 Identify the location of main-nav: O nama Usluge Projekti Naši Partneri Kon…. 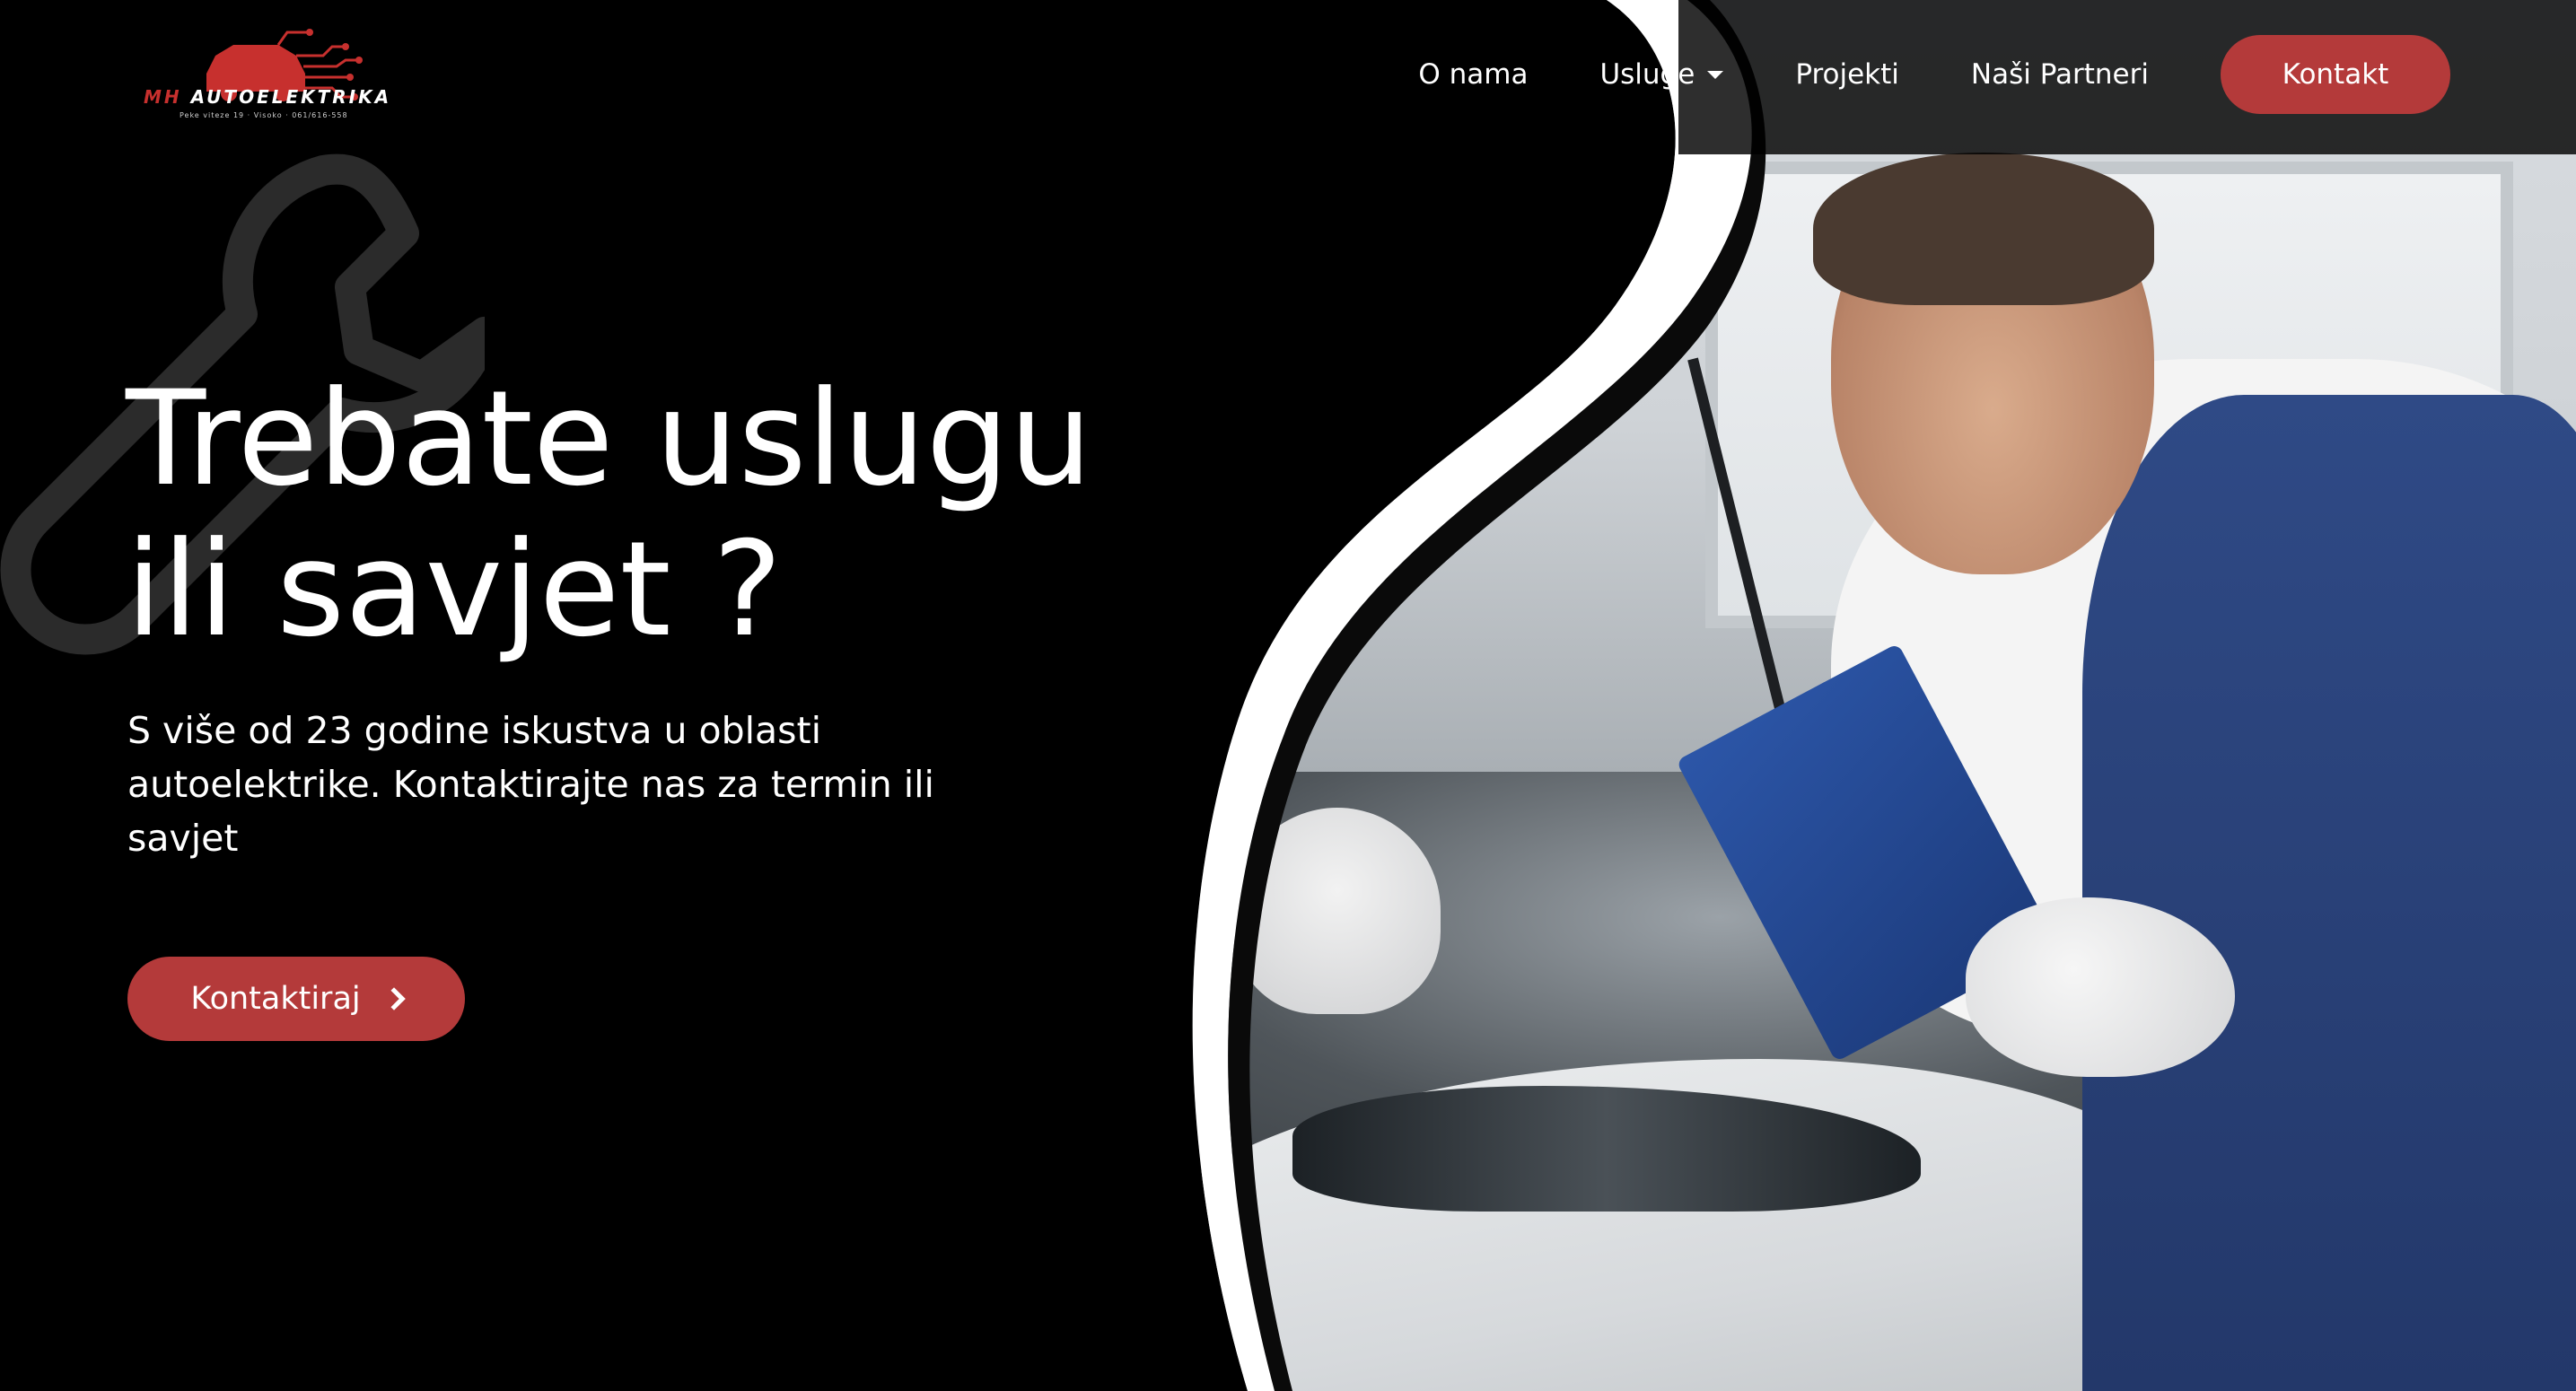
(1934, 74).